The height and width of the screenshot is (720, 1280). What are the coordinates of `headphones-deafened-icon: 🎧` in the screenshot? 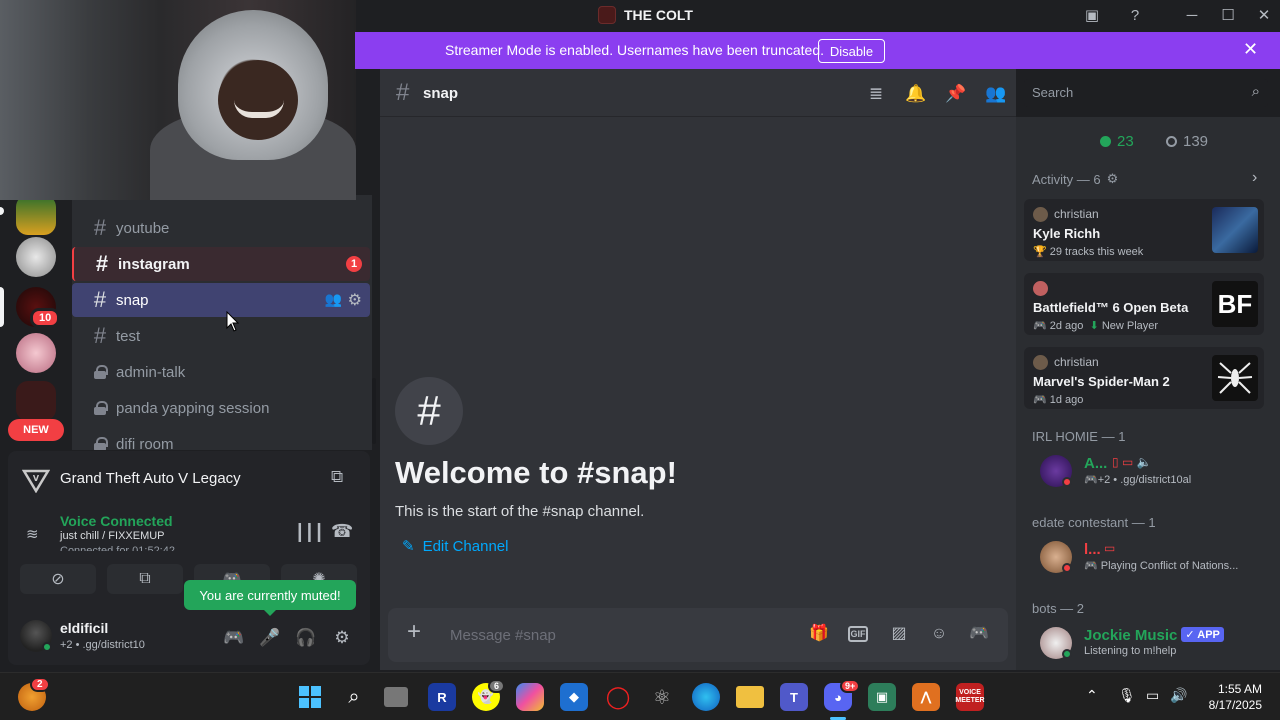 It's located at (306, 638).